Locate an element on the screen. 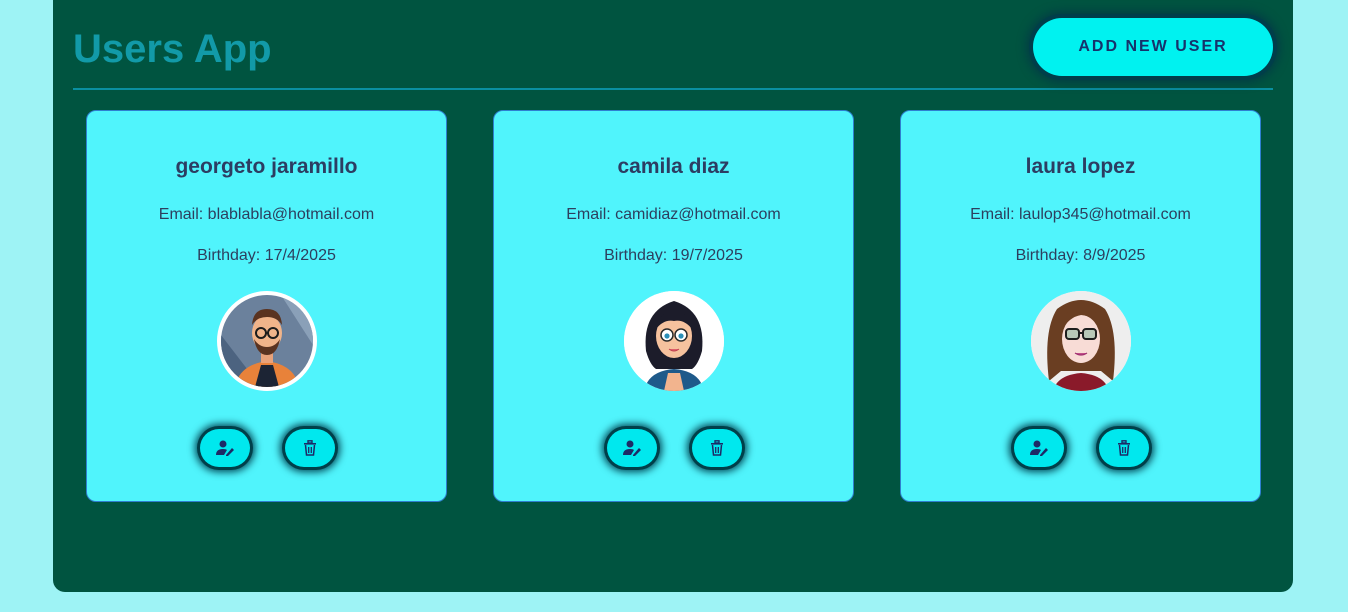  header: Users App ADD NEW USER is located at coordinates (673, 45).